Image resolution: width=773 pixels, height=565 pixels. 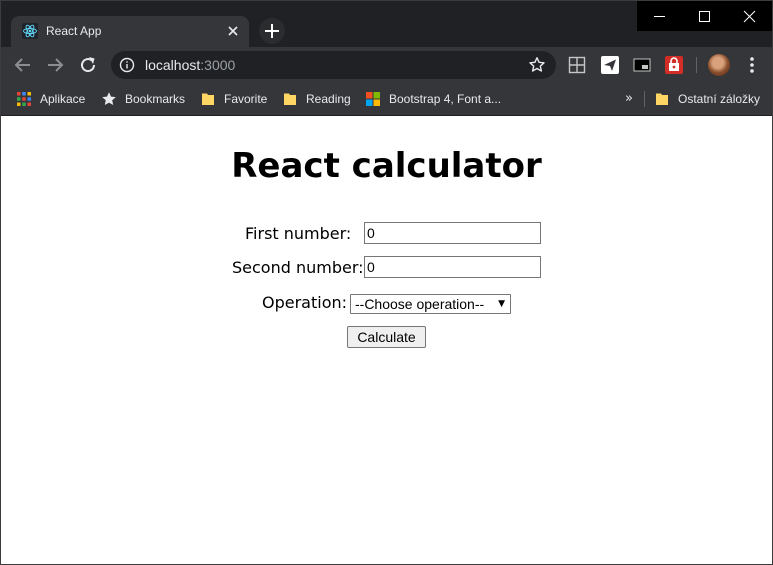 I want to click on first-number-label: First number:, so click(x=298, y=233).